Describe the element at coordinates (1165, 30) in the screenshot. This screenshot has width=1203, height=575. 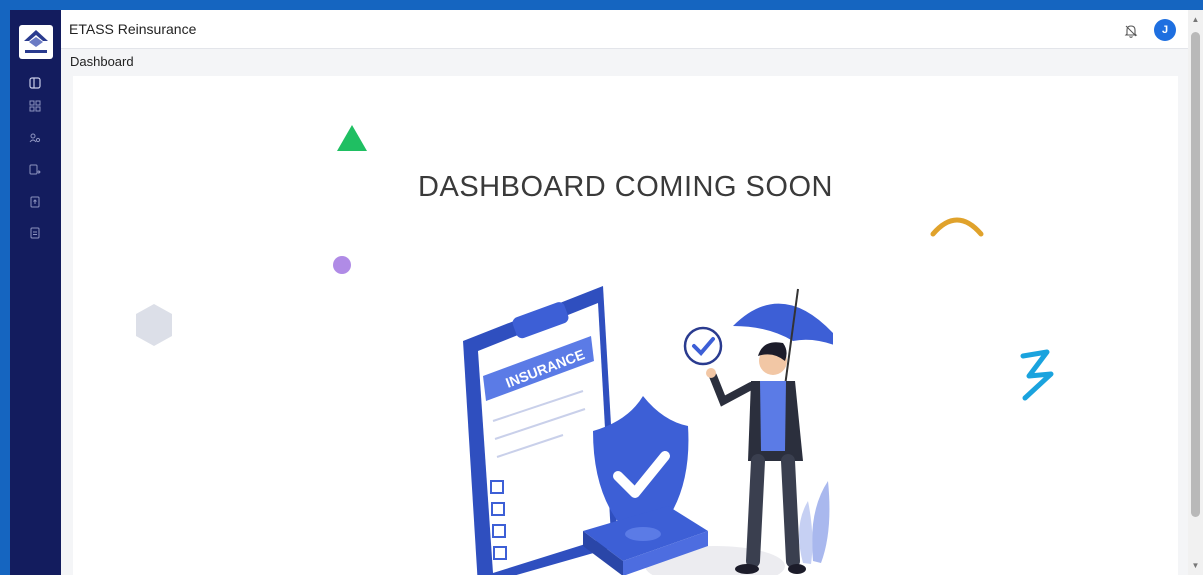
I see `user-avatar: J` at that location.